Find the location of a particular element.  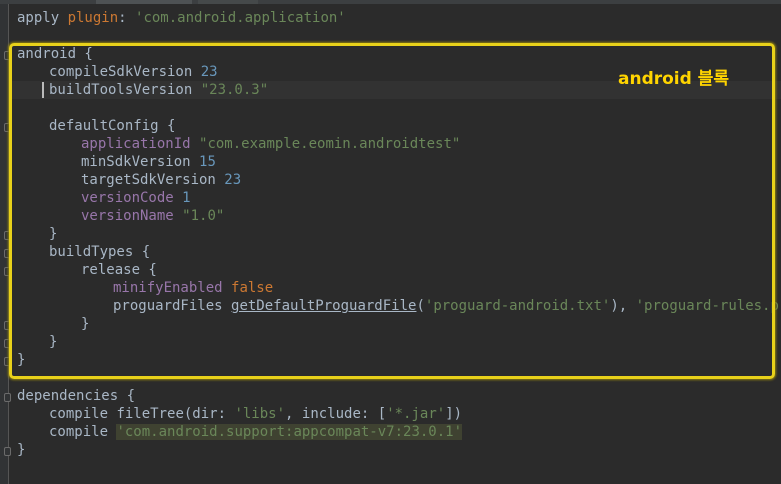

code-line-apply-plugin: apply plugin: 'com.android.application' is located at coordinates (181, 18).